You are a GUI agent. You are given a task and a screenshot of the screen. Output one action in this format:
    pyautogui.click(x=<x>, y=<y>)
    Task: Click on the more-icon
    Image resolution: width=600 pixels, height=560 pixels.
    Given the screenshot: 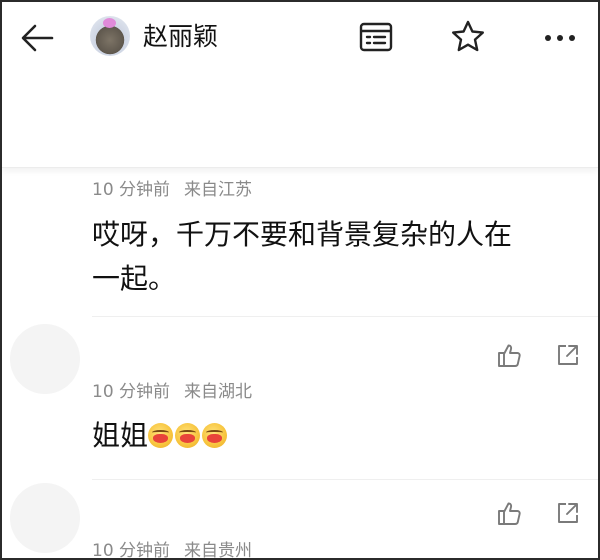 What is the action you would take?
    pyautogui.click(x=560, y=37)
    